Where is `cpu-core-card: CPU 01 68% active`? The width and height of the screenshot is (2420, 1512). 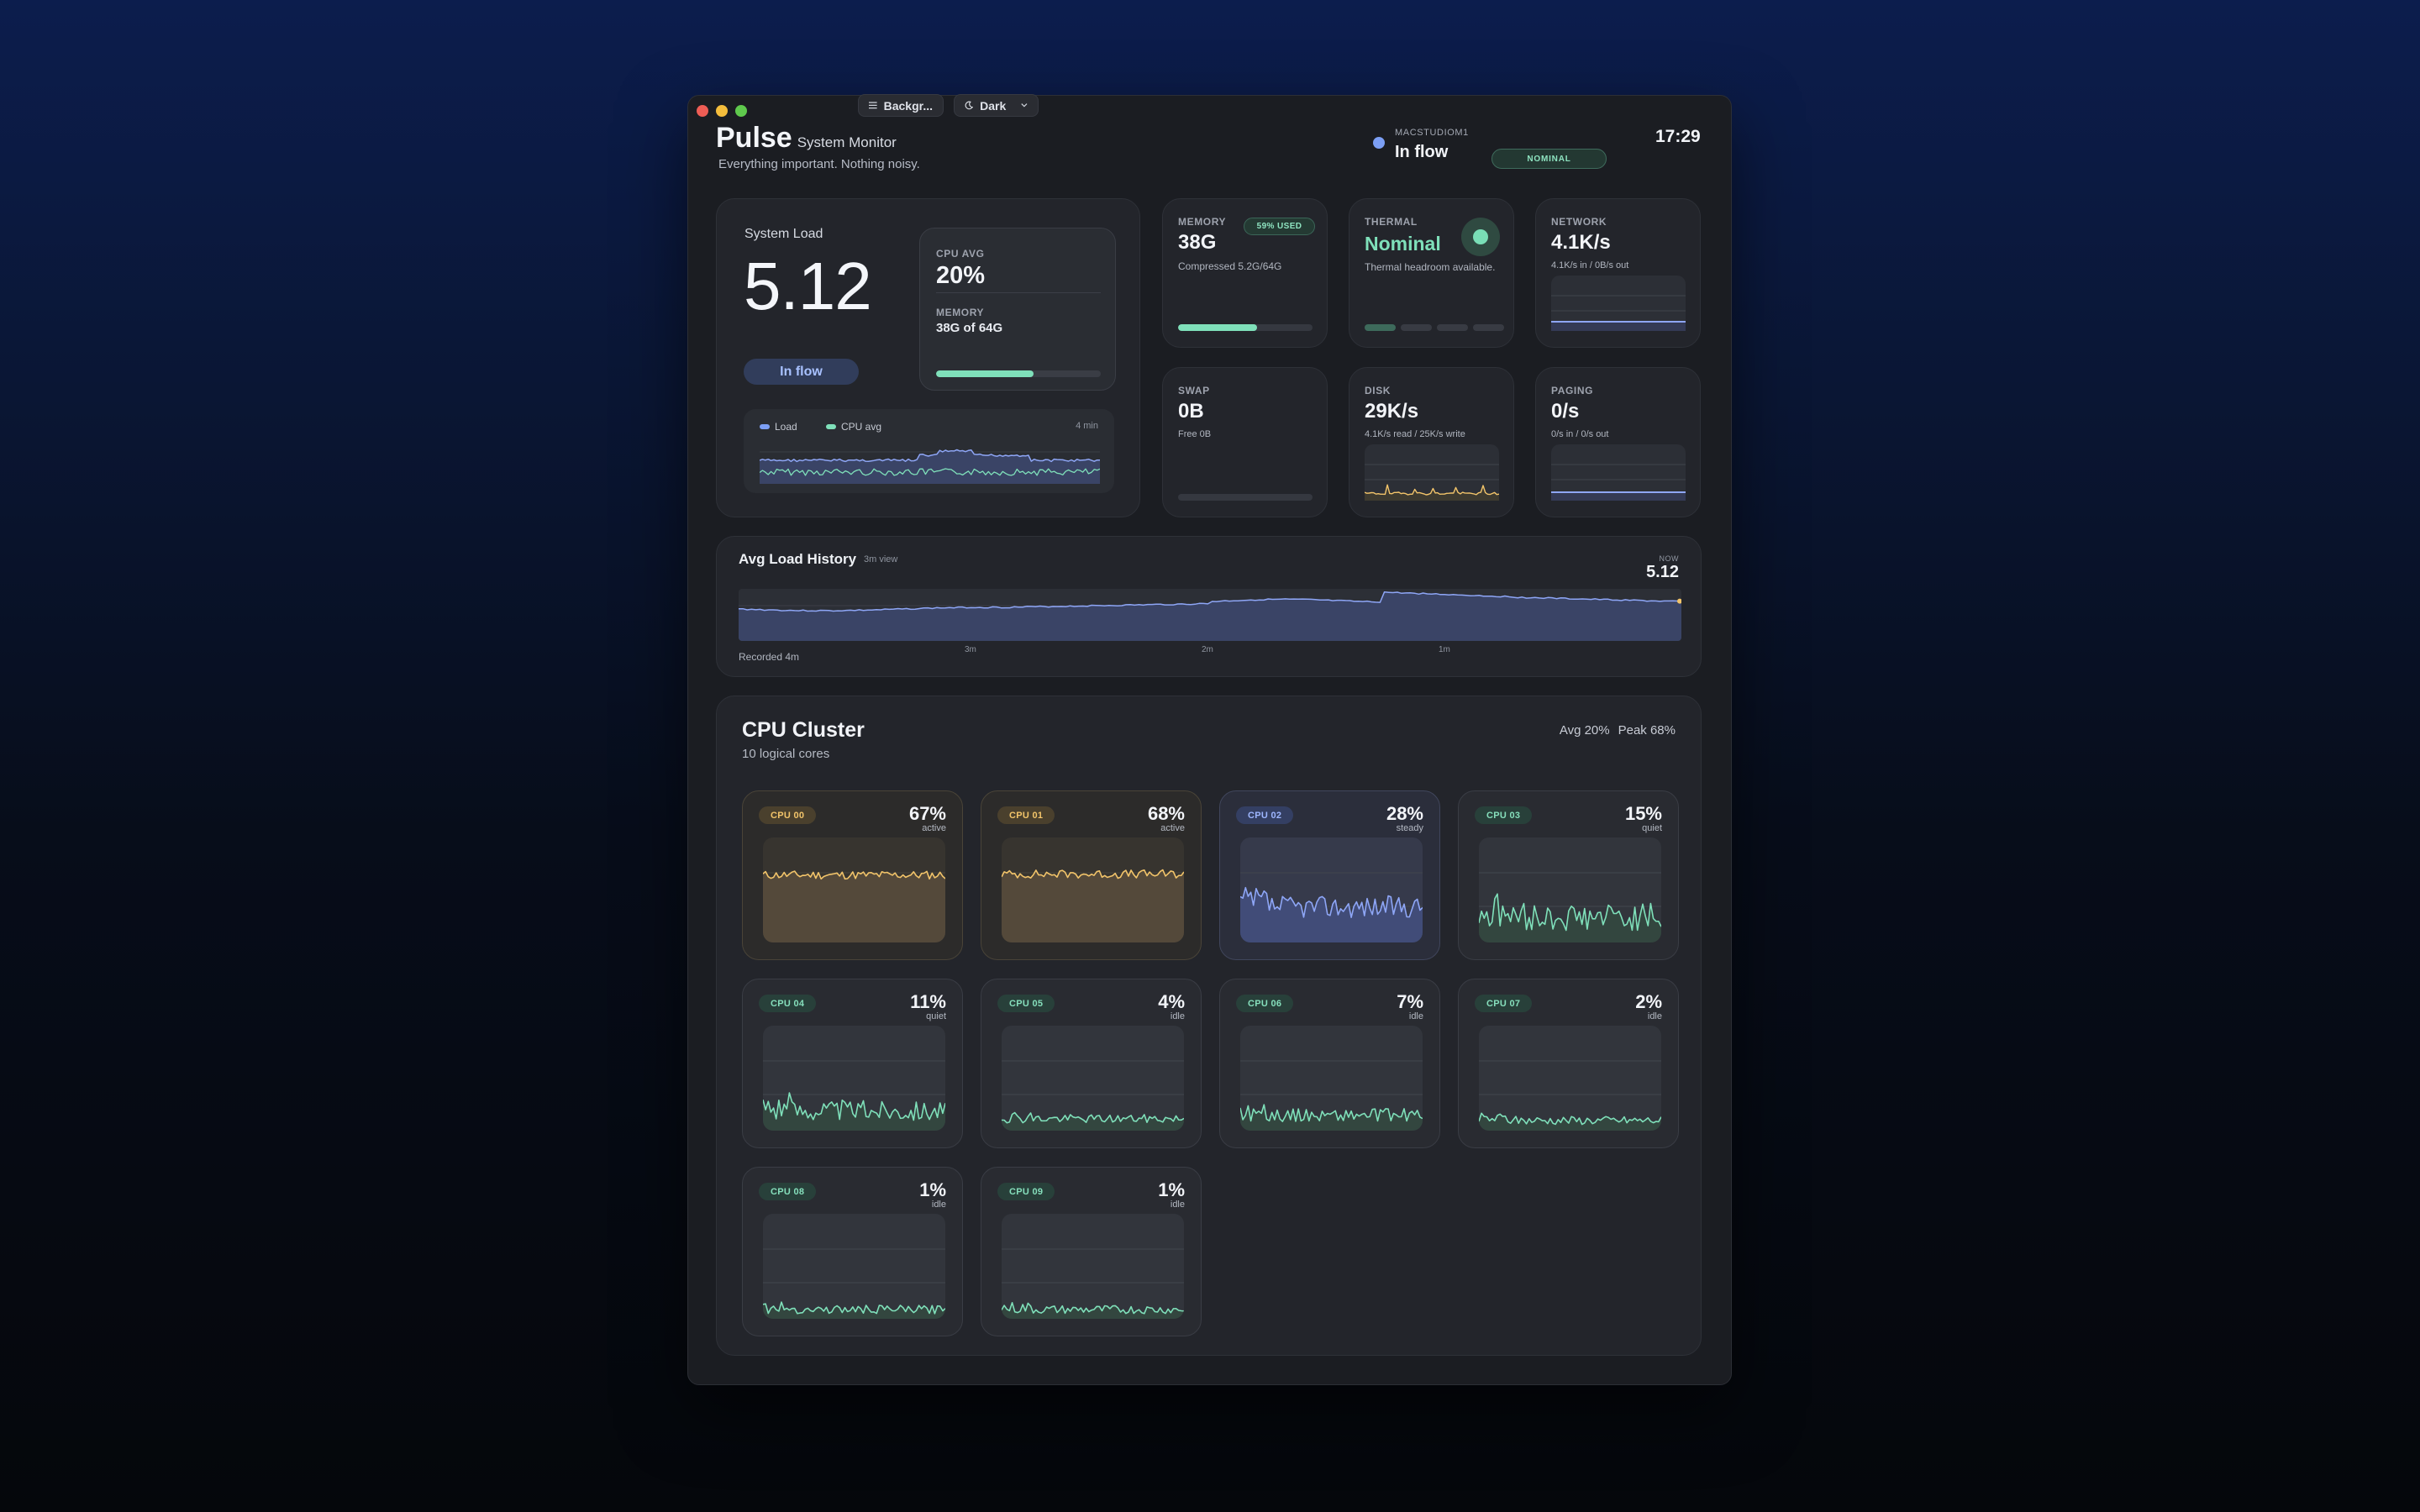 cpu-core-card: CPU 01 68% active is located at coordinates (1091, 875).